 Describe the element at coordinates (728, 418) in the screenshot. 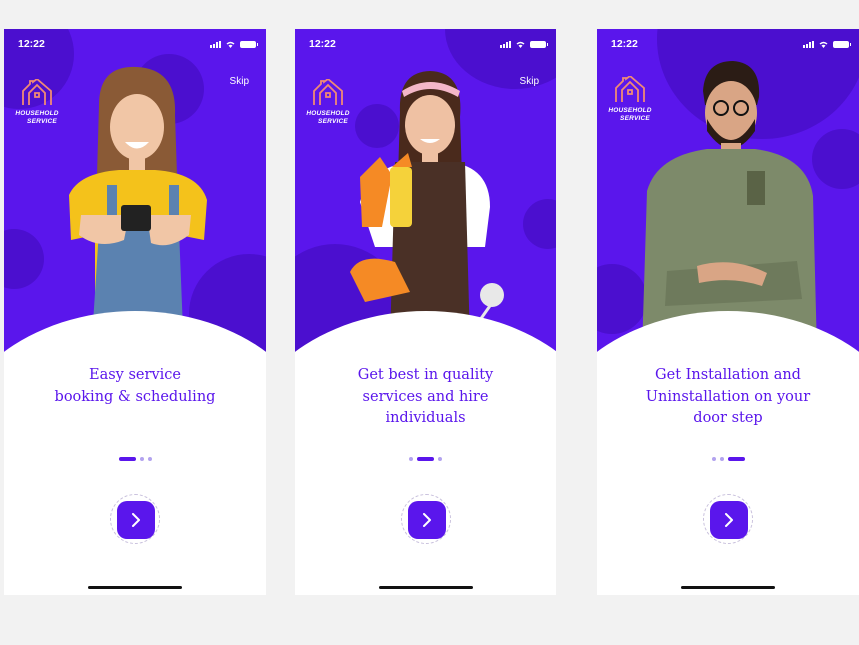

I see `caption-line: door step` at that location.